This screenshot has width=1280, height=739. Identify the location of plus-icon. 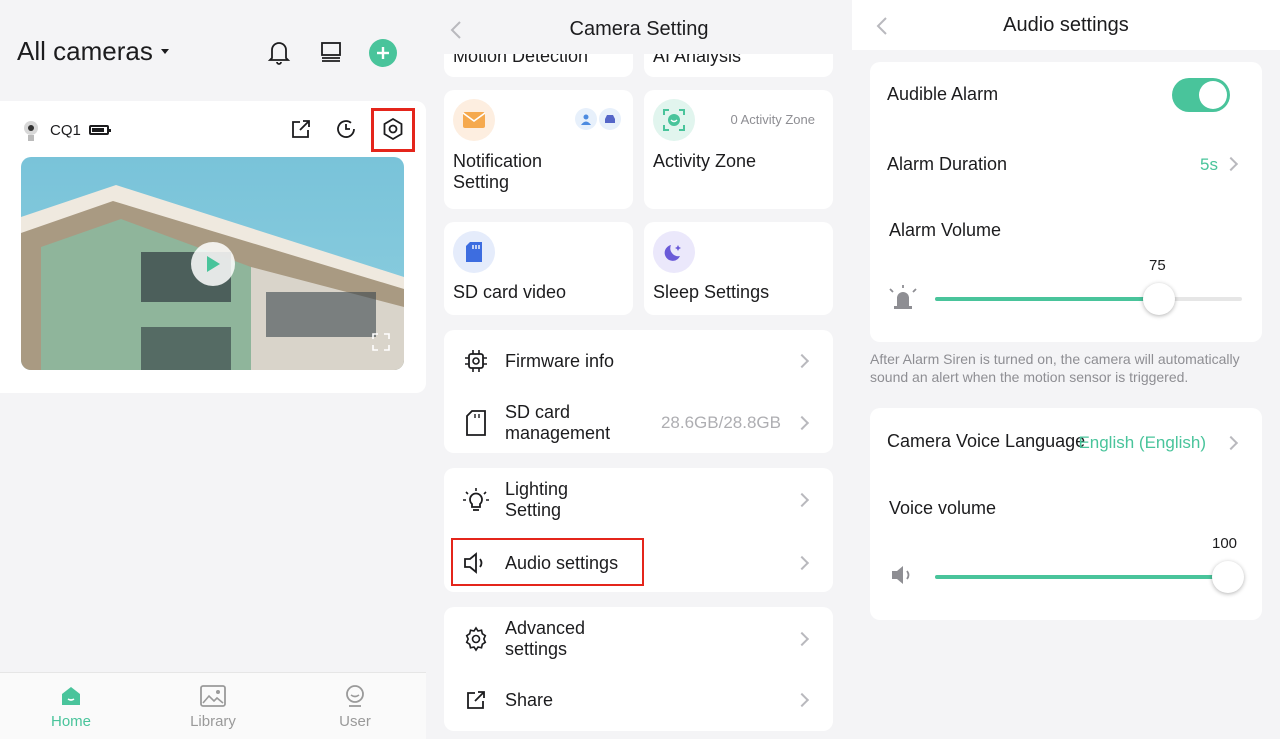
(383, 53).